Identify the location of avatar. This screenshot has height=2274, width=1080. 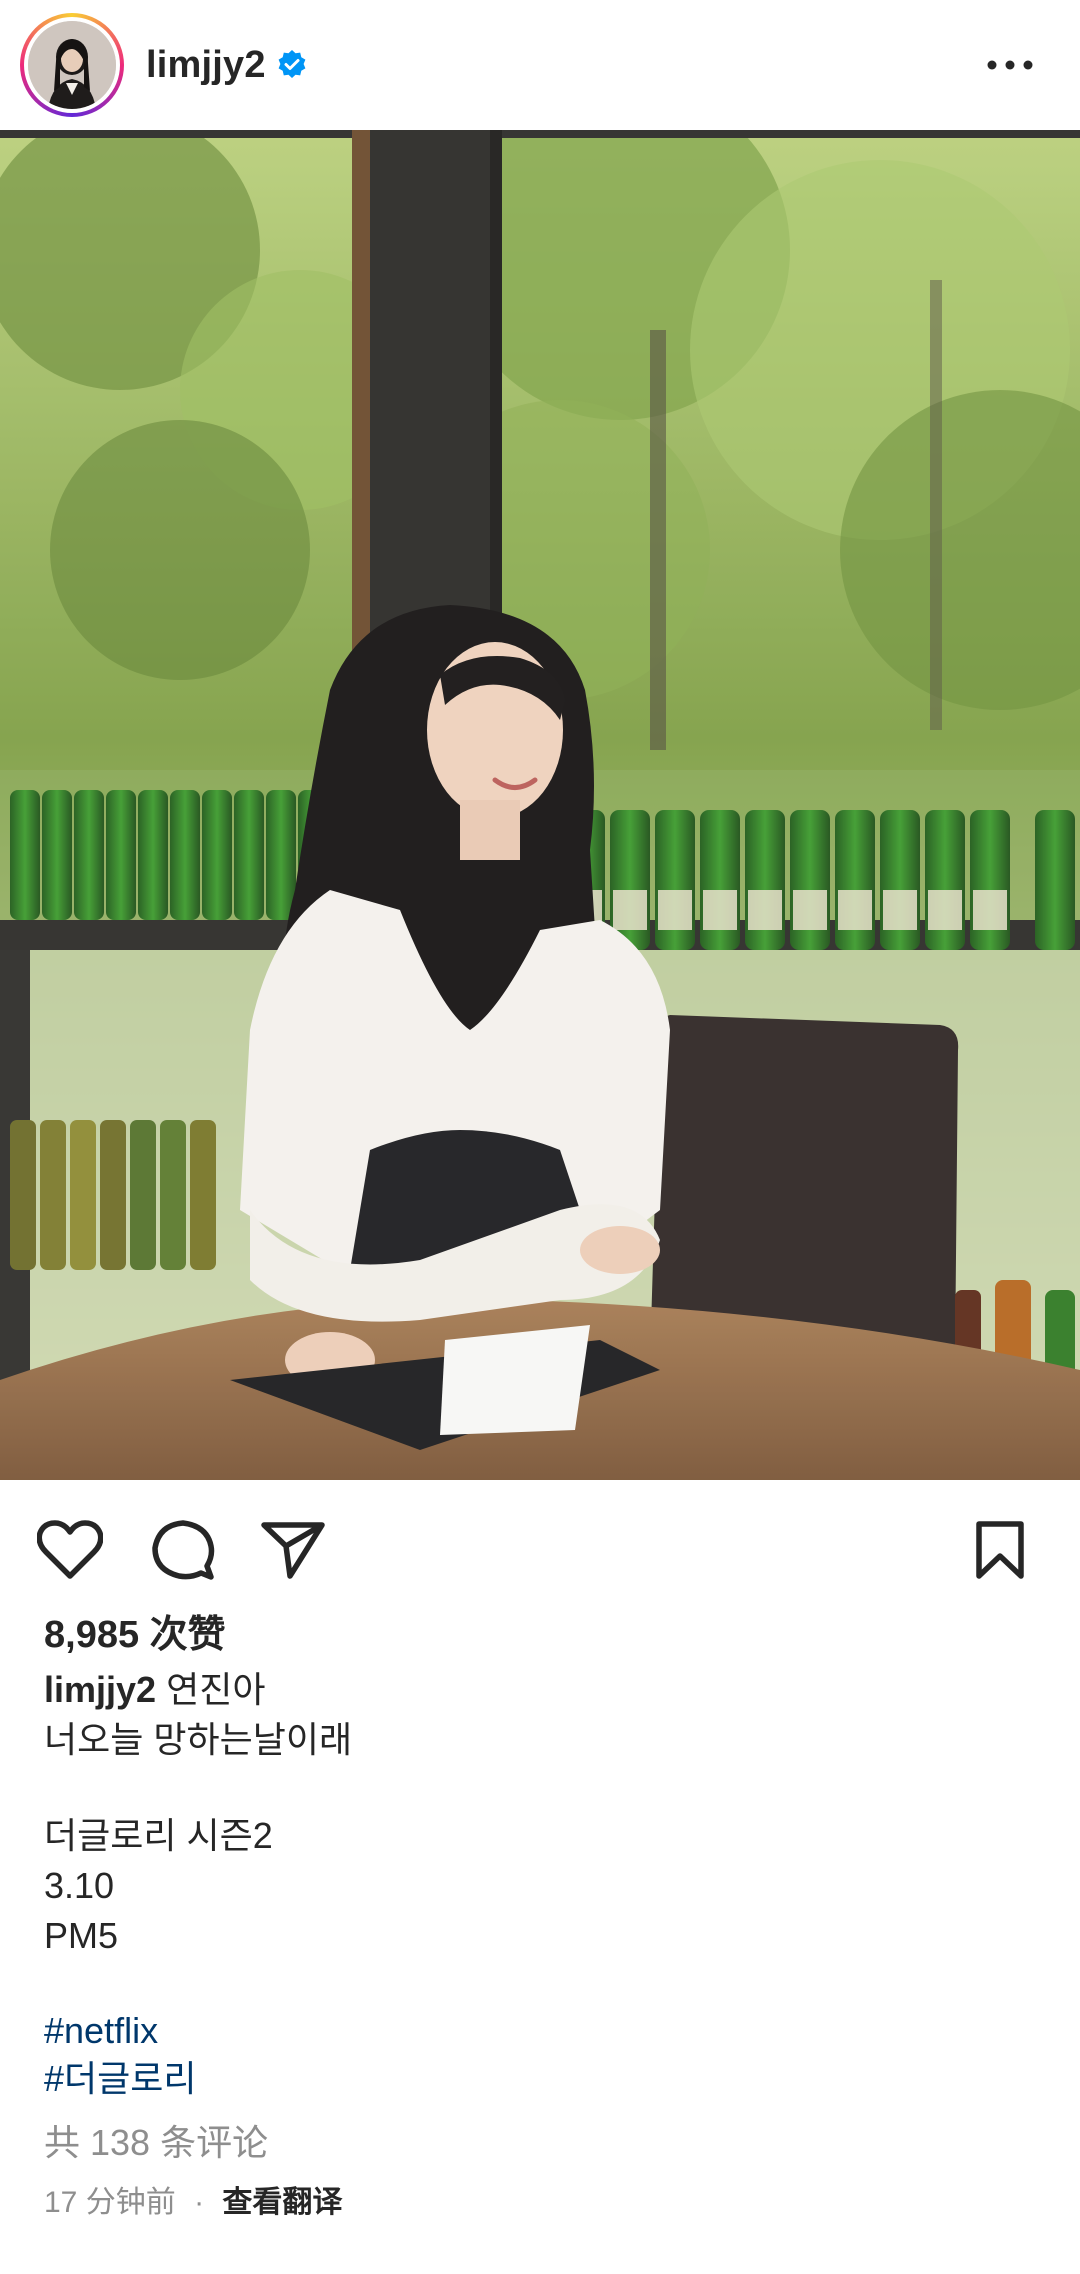
(72, 65).